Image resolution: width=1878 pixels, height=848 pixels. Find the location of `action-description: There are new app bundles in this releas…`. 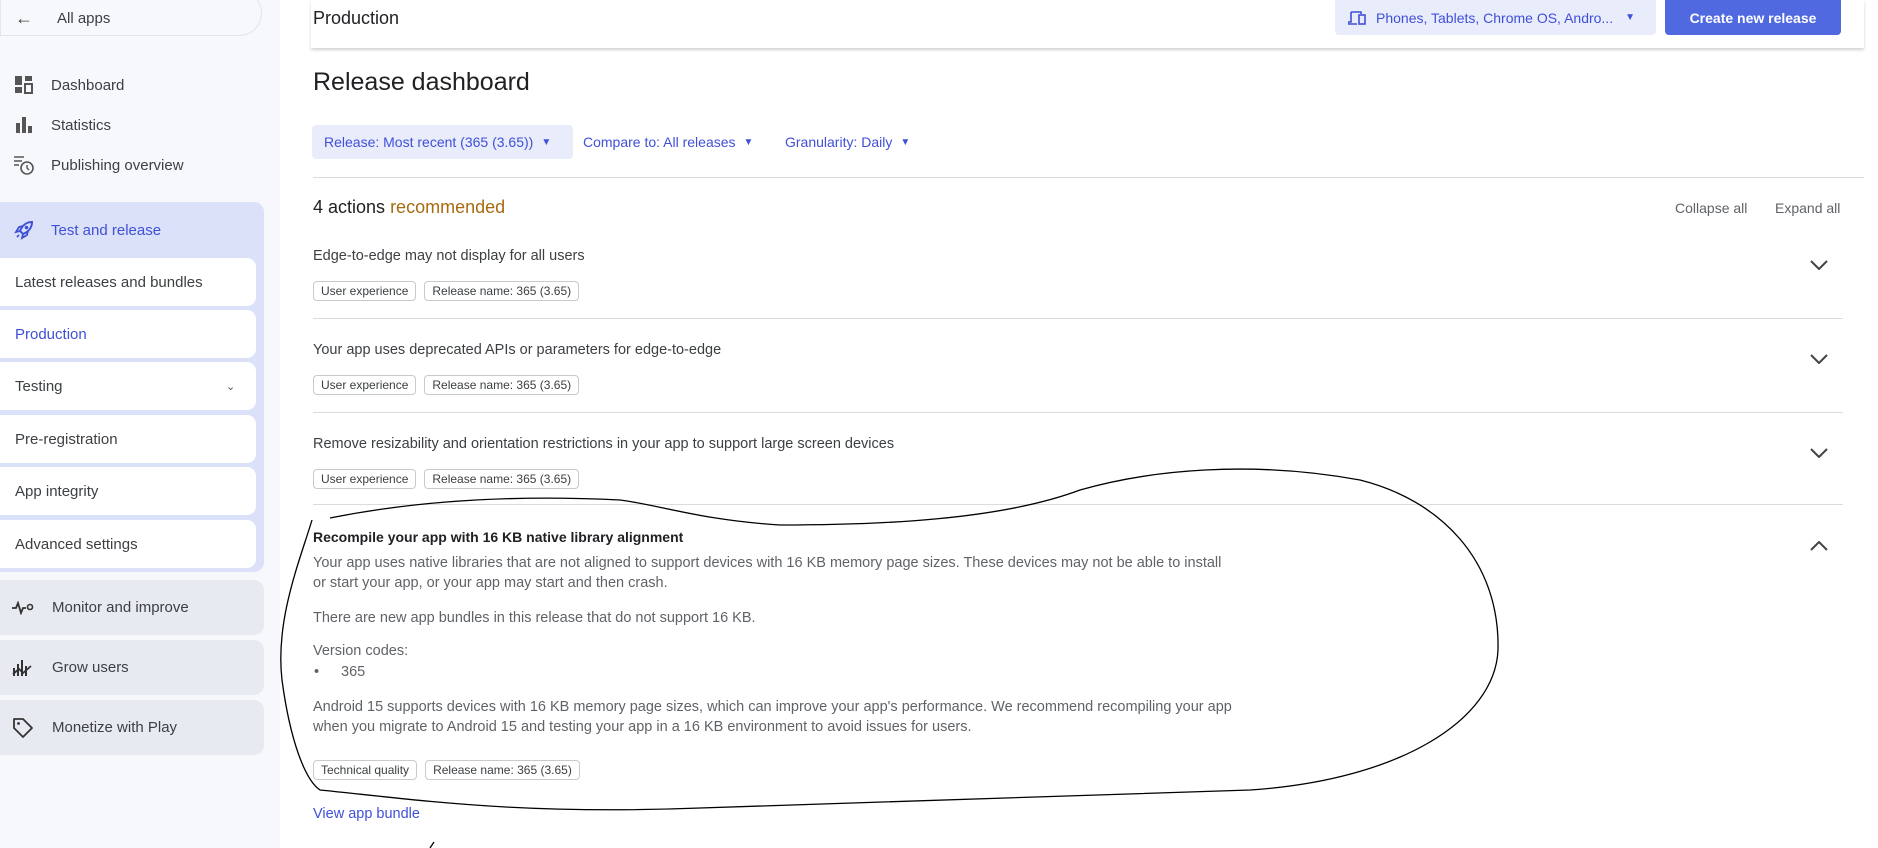

action-description: There are new app bundles in this releas… is located at coordinates (534, 618).